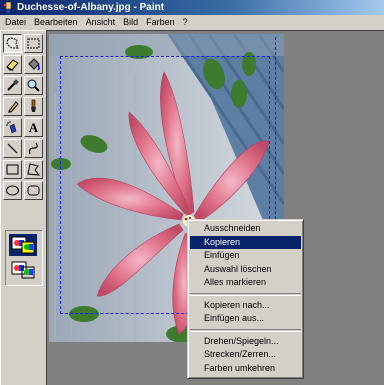  I want to click on eraser-icon, so click(12, 65).